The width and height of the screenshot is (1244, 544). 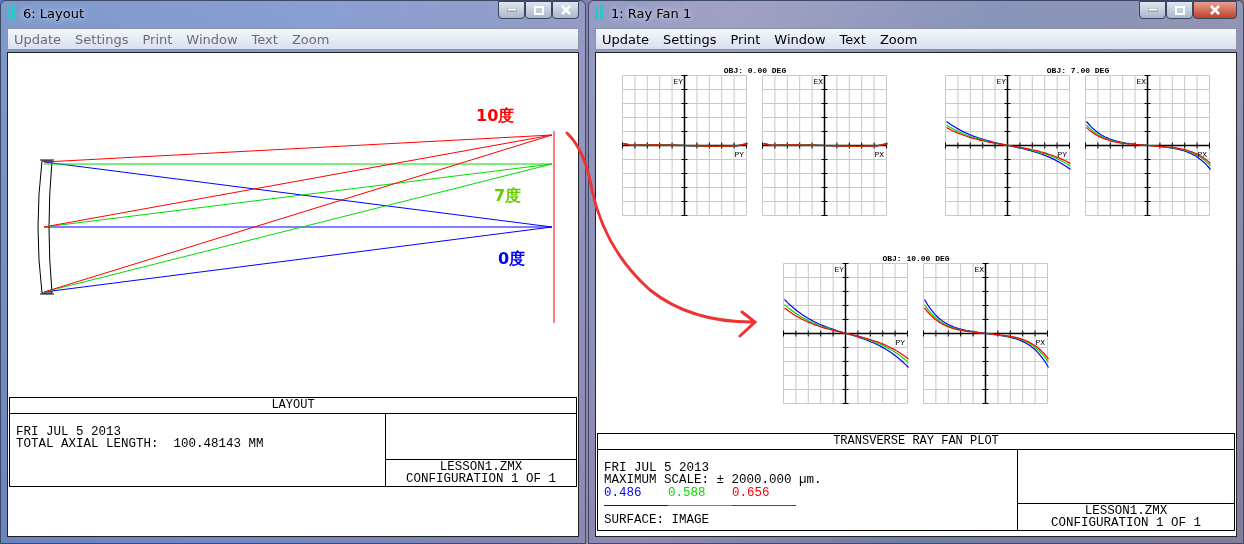 What do you see at coordinates (751, 493) in the screenshot?
I see `wavelength-label: 0.656` at bounding box center [751, 493].